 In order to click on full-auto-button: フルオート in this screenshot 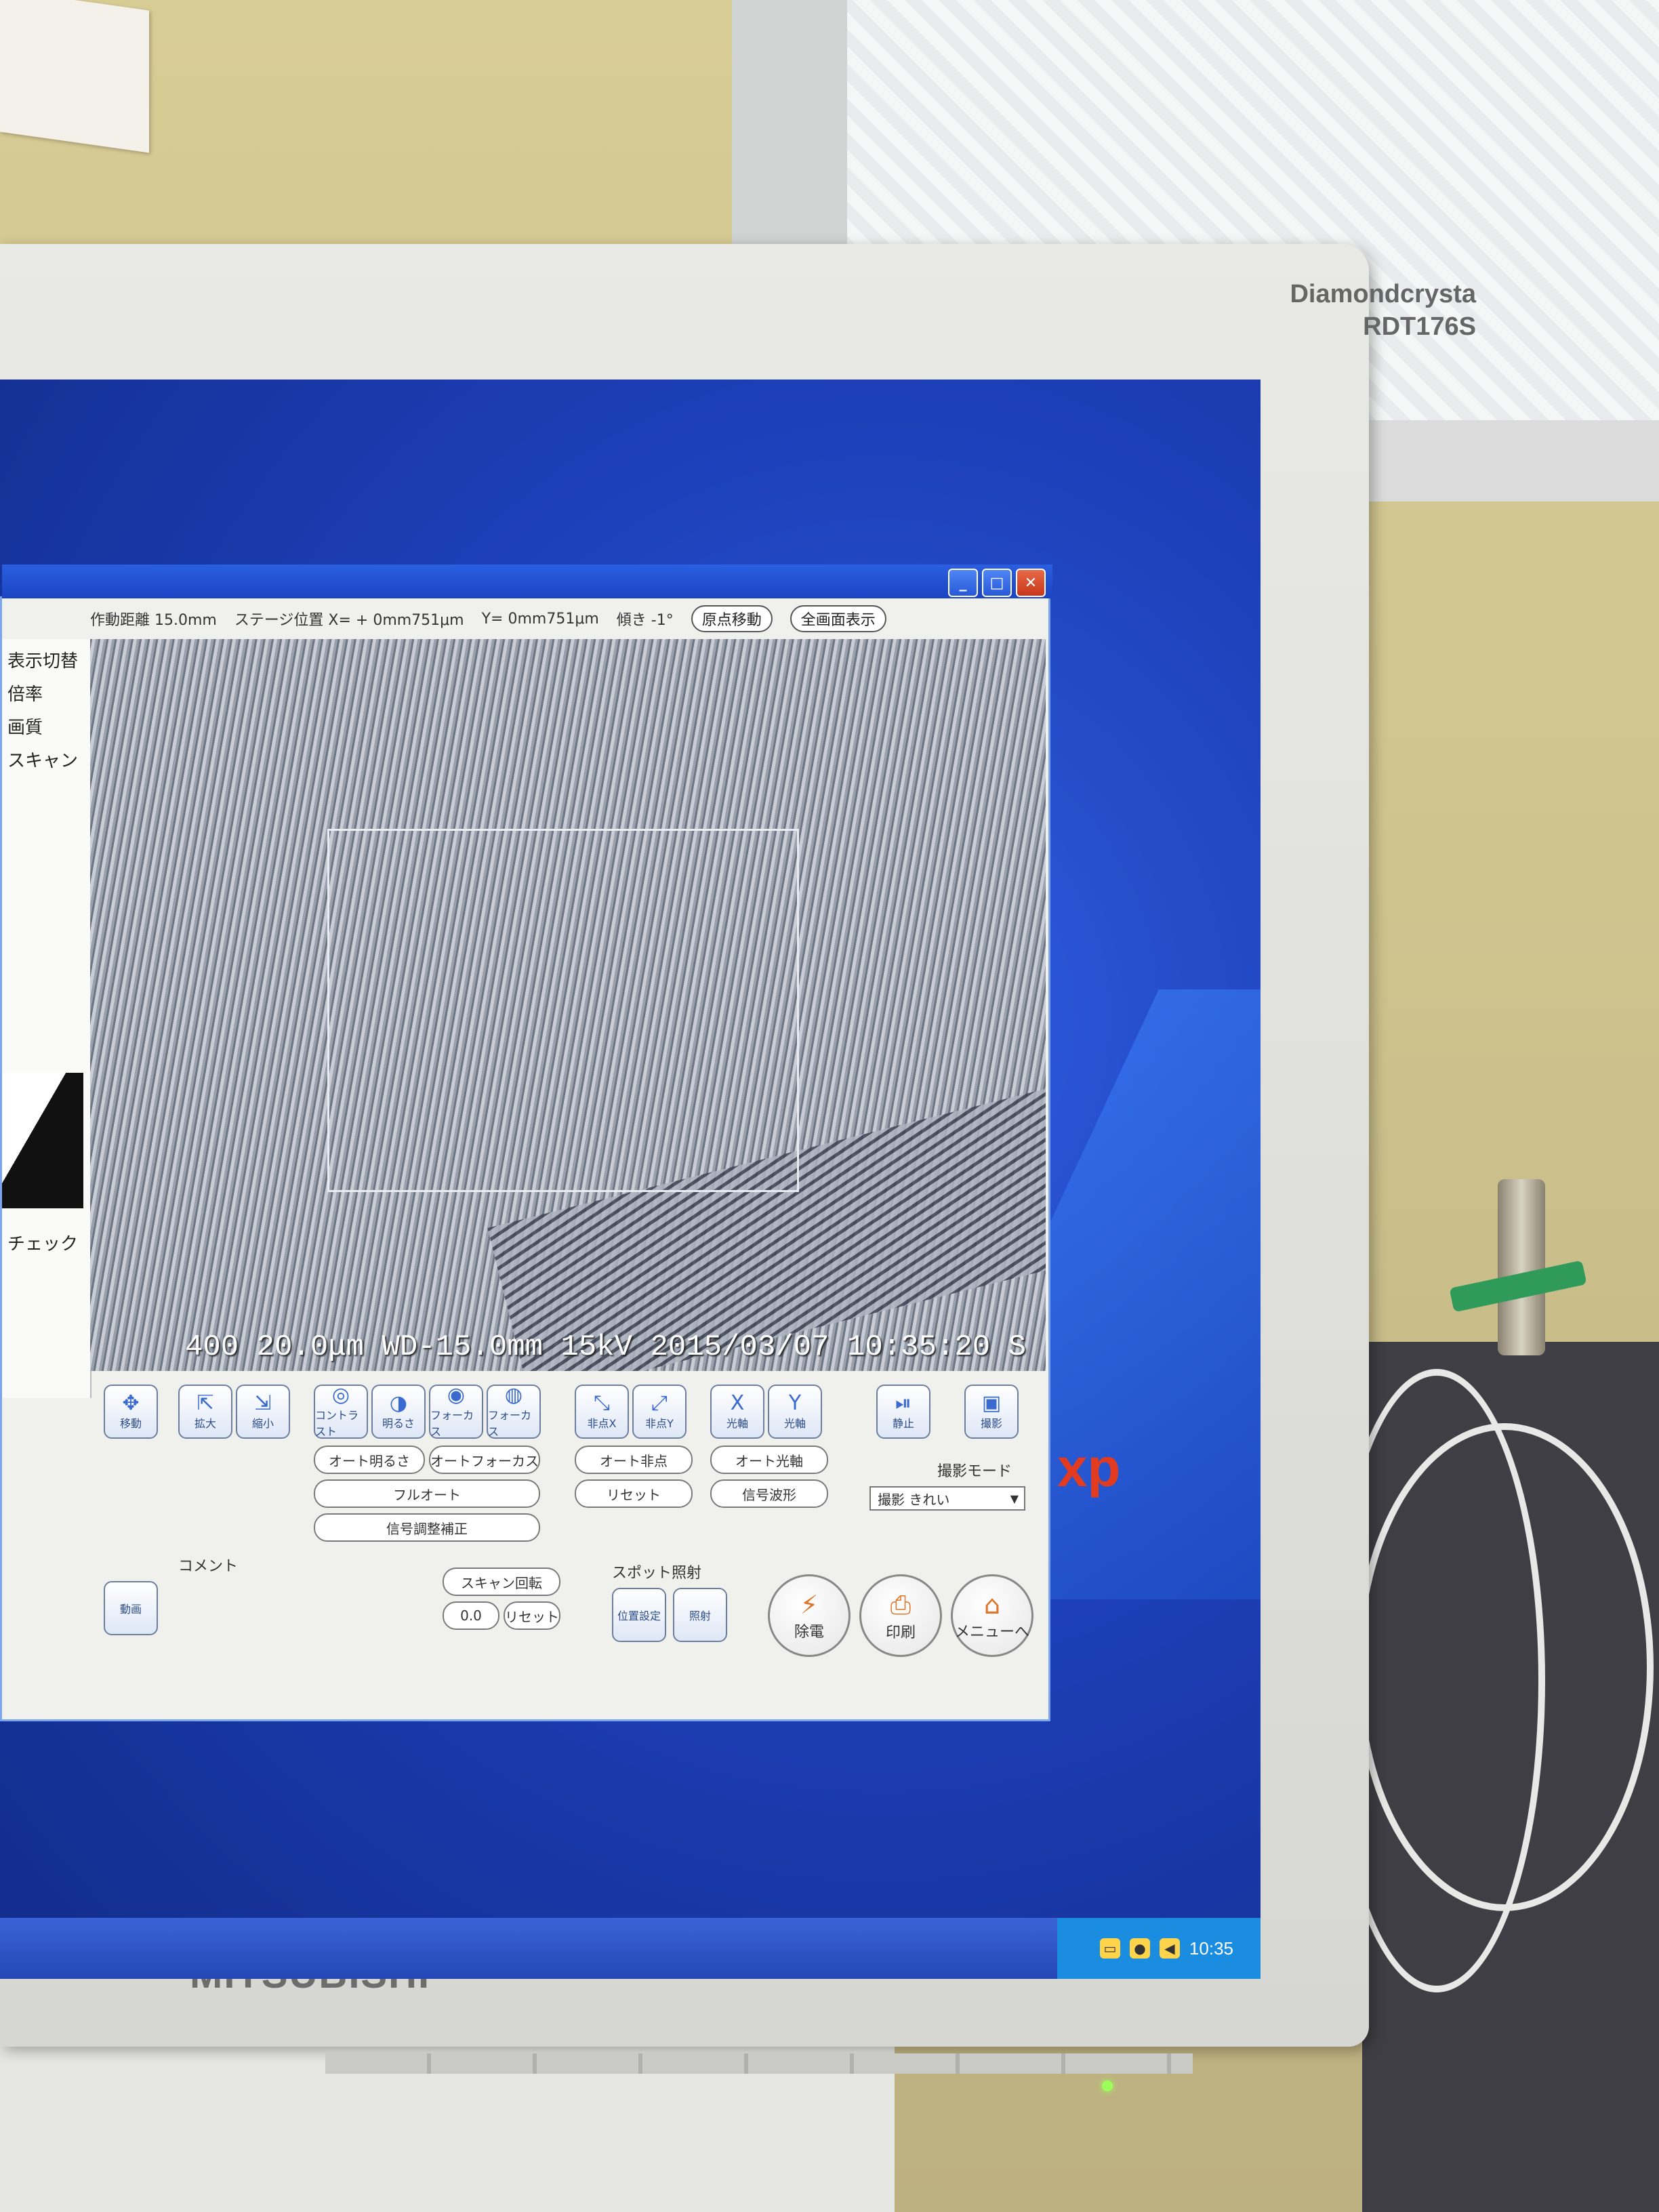, I will do `click(427, 1493)`.